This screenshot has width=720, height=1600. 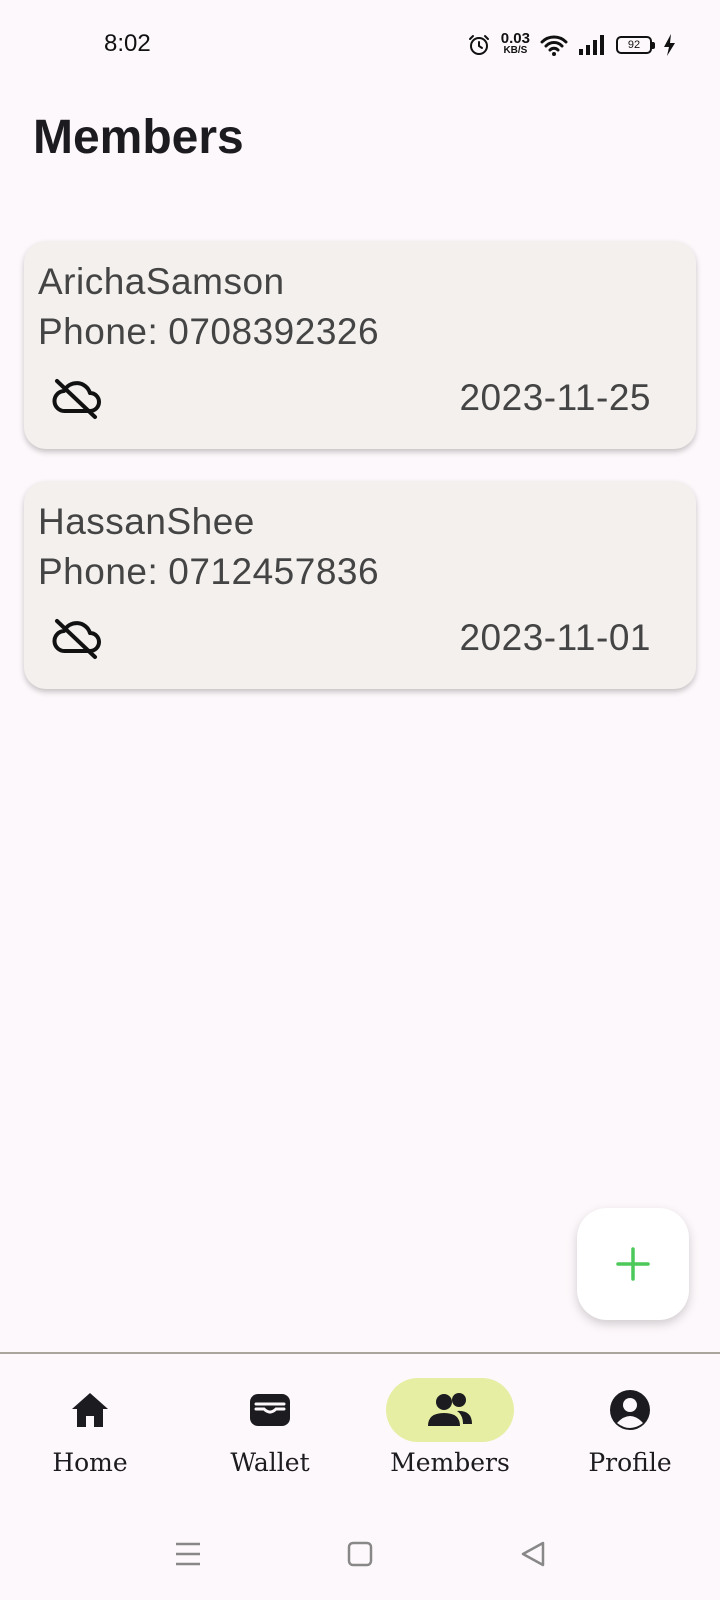 I want to click on wifi-icon, so click(x=554, y=45).